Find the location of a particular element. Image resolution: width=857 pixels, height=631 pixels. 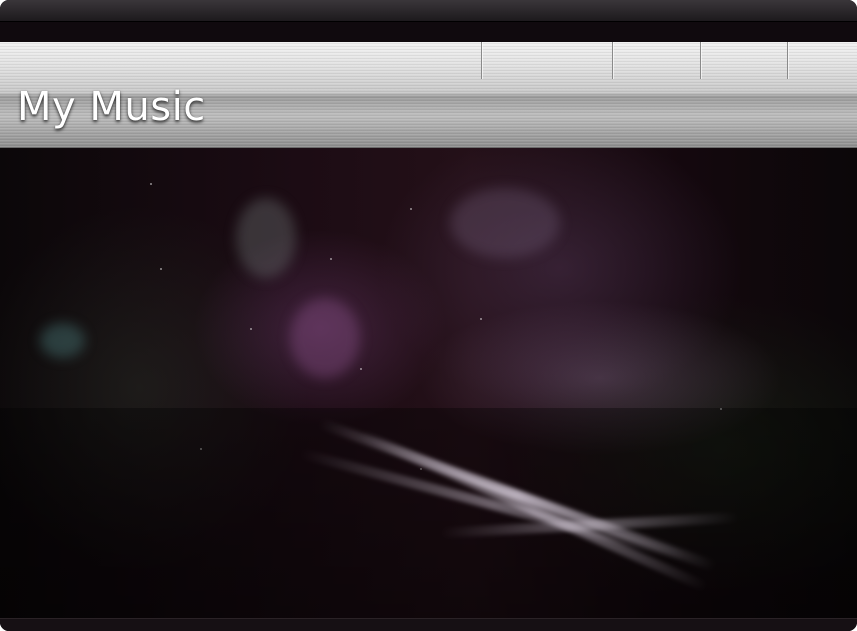

window-titlebar is located at coordinates (428, 11).